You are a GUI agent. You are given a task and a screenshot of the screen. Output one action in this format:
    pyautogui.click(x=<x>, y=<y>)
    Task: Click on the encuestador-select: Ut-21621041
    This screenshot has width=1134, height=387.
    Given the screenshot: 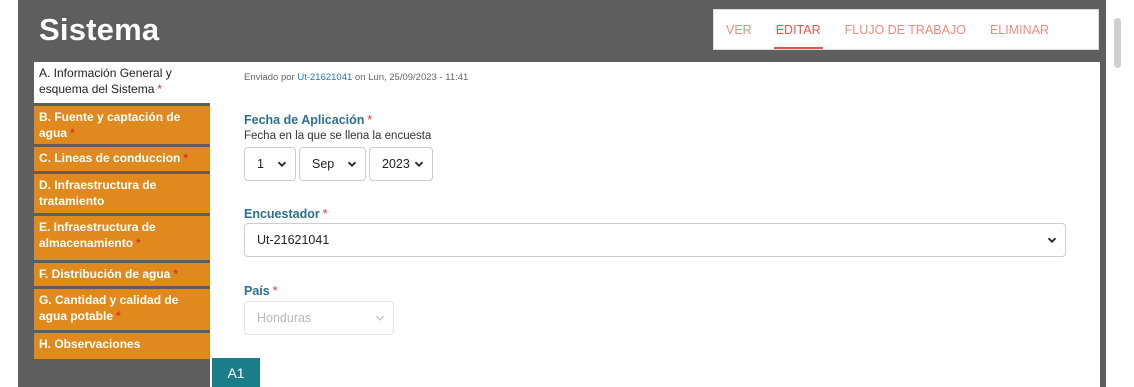 What is the action you would take?
    pyautogui.click(x=655, y=240)
    